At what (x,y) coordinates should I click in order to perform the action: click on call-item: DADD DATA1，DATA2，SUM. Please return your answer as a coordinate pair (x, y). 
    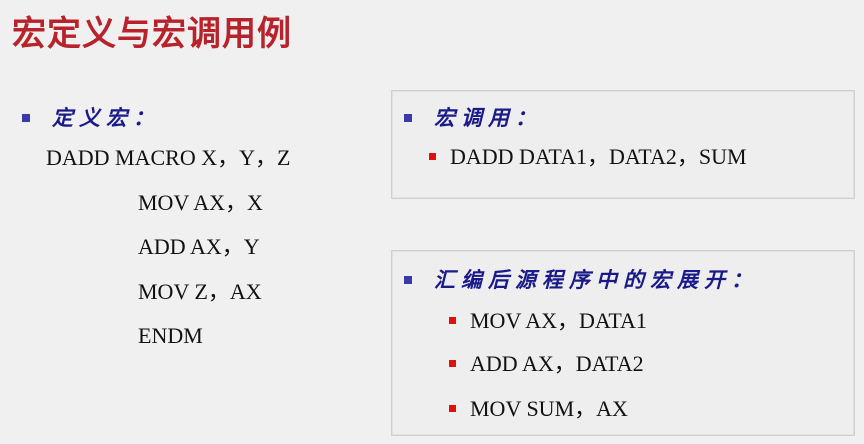
    Looking at the image, I should click on (588, 157).